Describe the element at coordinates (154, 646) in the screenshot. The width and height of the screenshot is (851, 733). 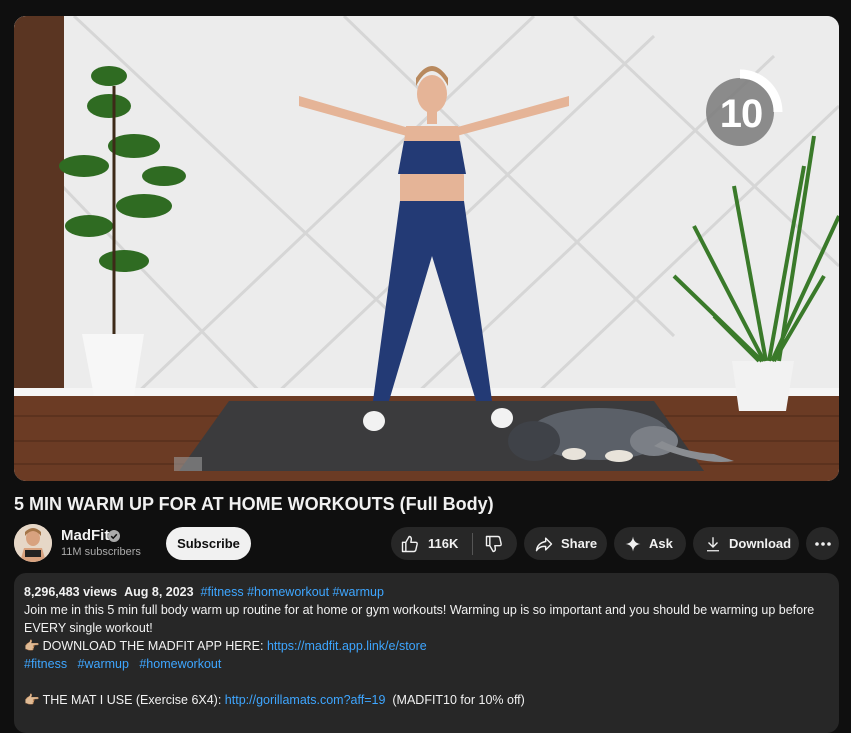
I see `download-prefix: DOWNLOAD THE MADFIT APP HERE:` at that location.